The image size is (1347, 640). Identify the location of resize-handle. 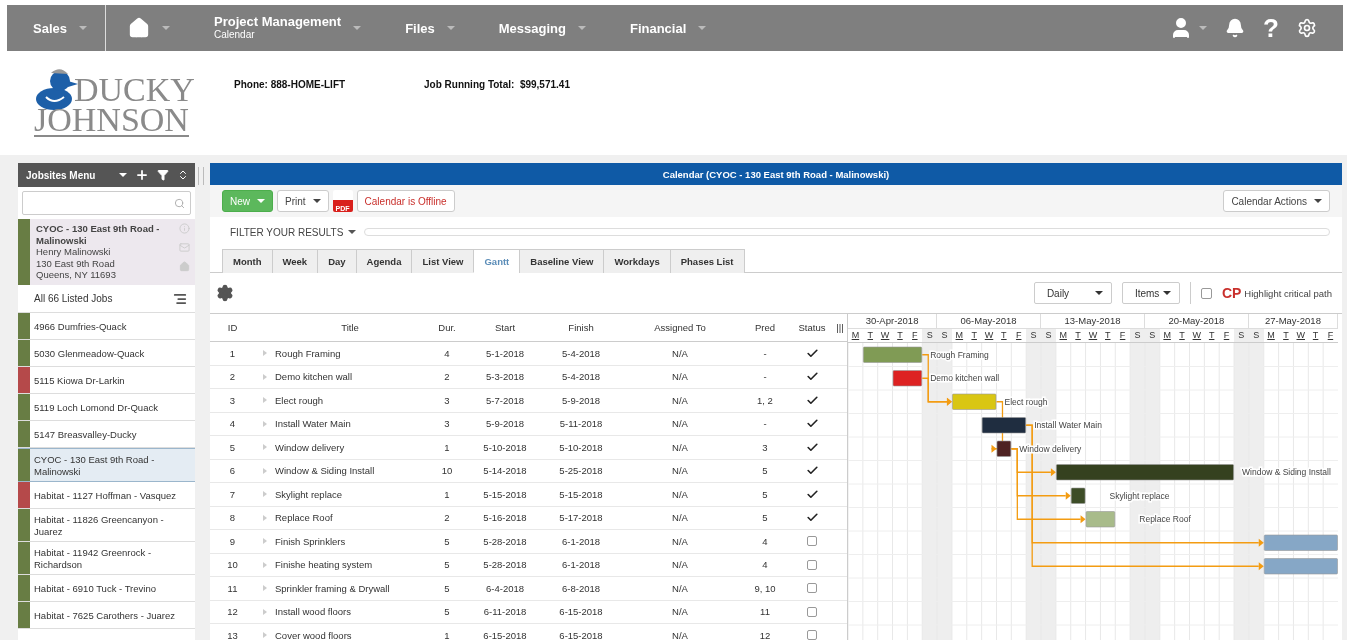
(201, 176).